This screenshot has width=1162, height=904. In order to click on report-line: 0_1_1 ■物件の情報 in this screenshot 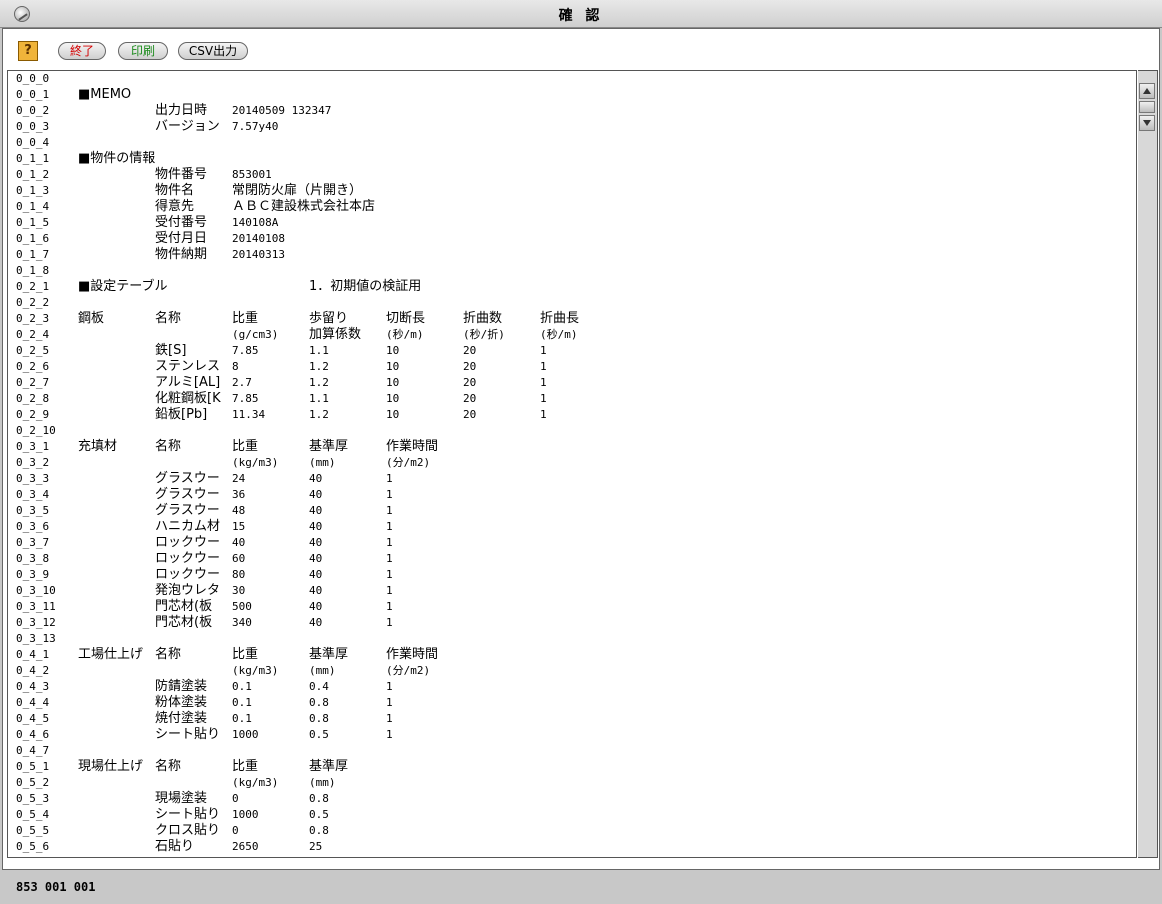, I will do `click(572, 159)`.